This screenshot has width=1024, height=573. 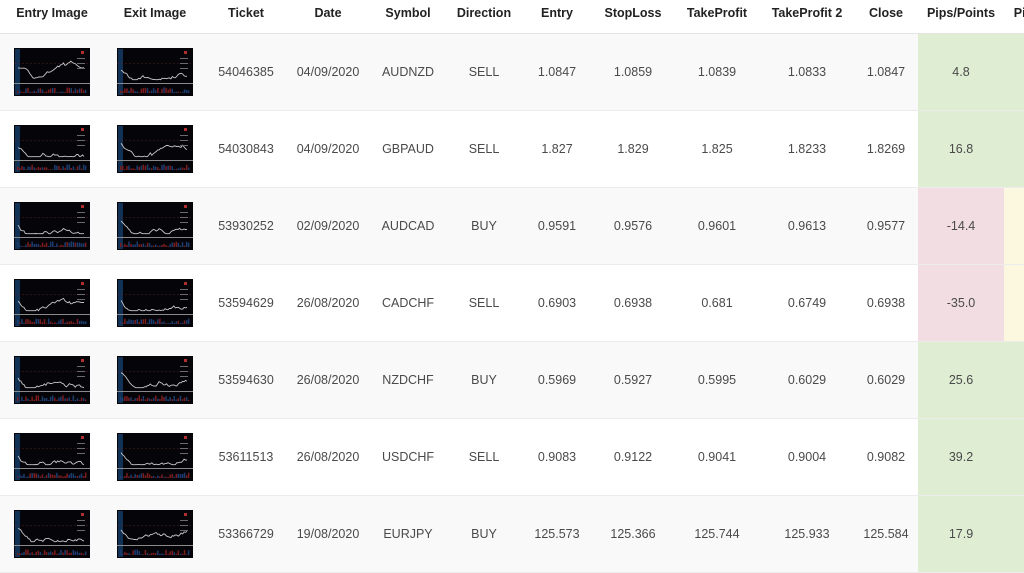 I want to click on column-header-exit-image: Exit Image, so click(x=155, y=17).